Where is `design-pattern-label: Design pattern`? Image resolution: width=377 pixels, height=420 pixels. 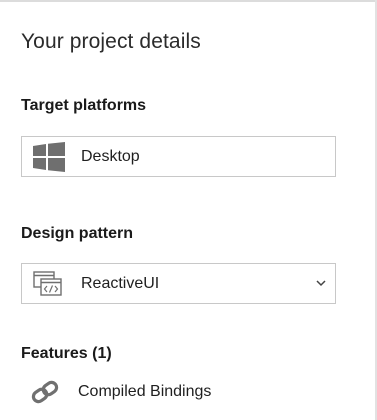
design-pattern-label: Design pattern is located at coordinates (77, 233).